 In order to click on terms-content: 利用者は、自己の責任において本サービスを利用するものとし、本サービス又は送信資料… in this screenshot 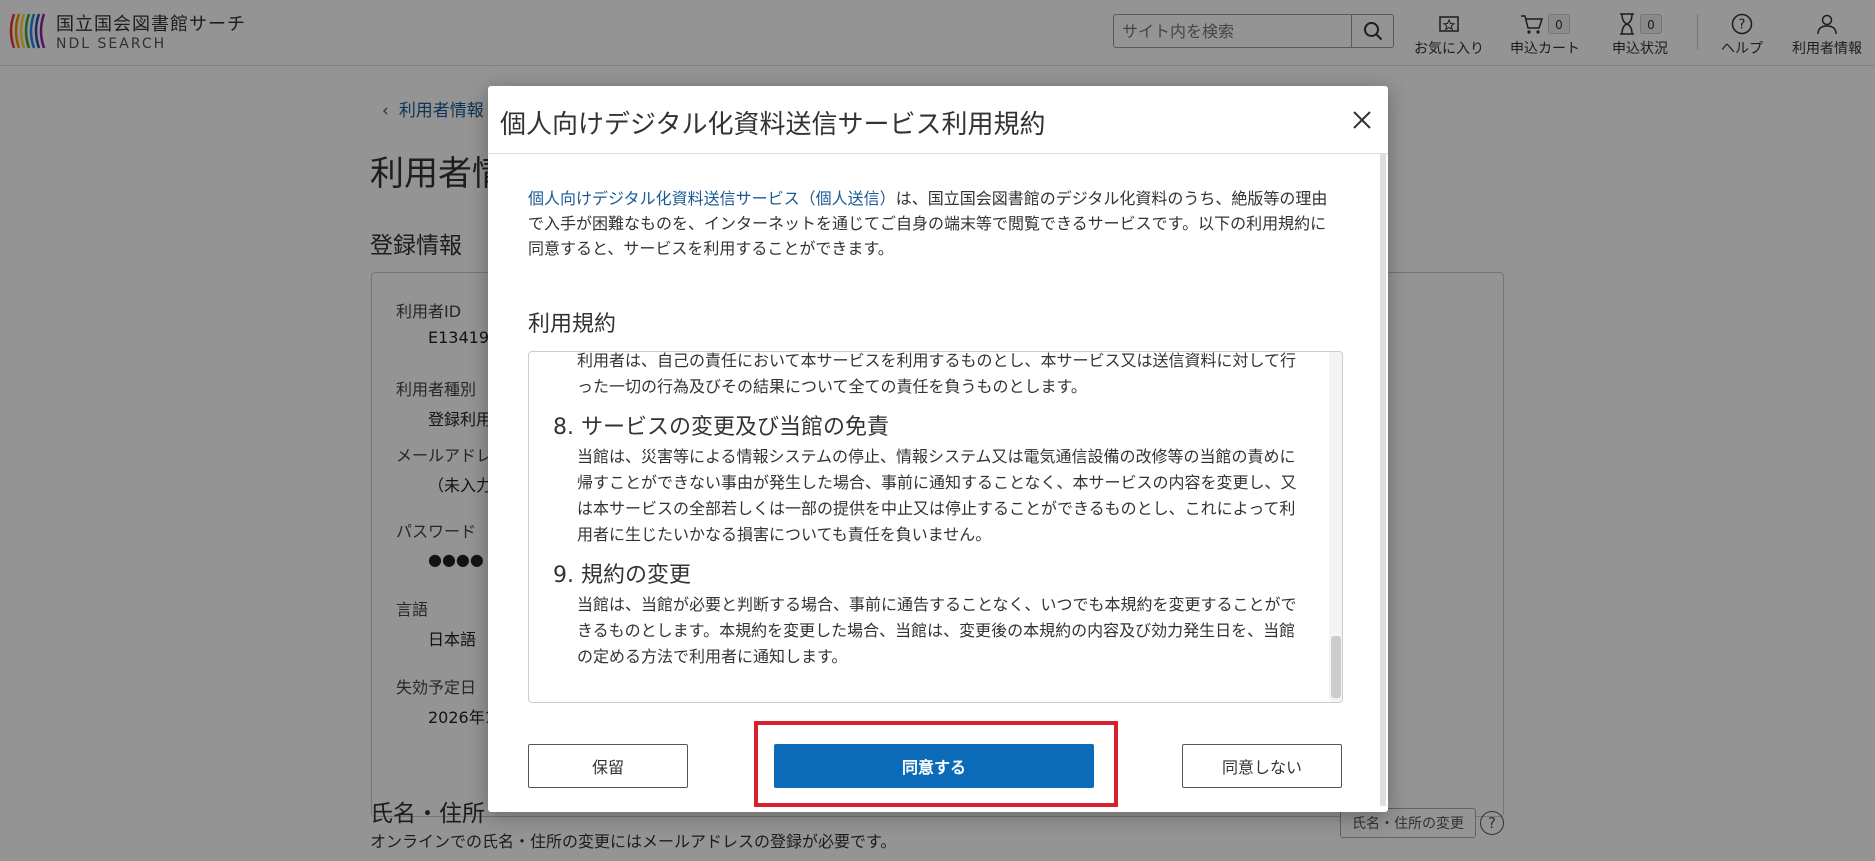, I will do `click(931, 510)`.